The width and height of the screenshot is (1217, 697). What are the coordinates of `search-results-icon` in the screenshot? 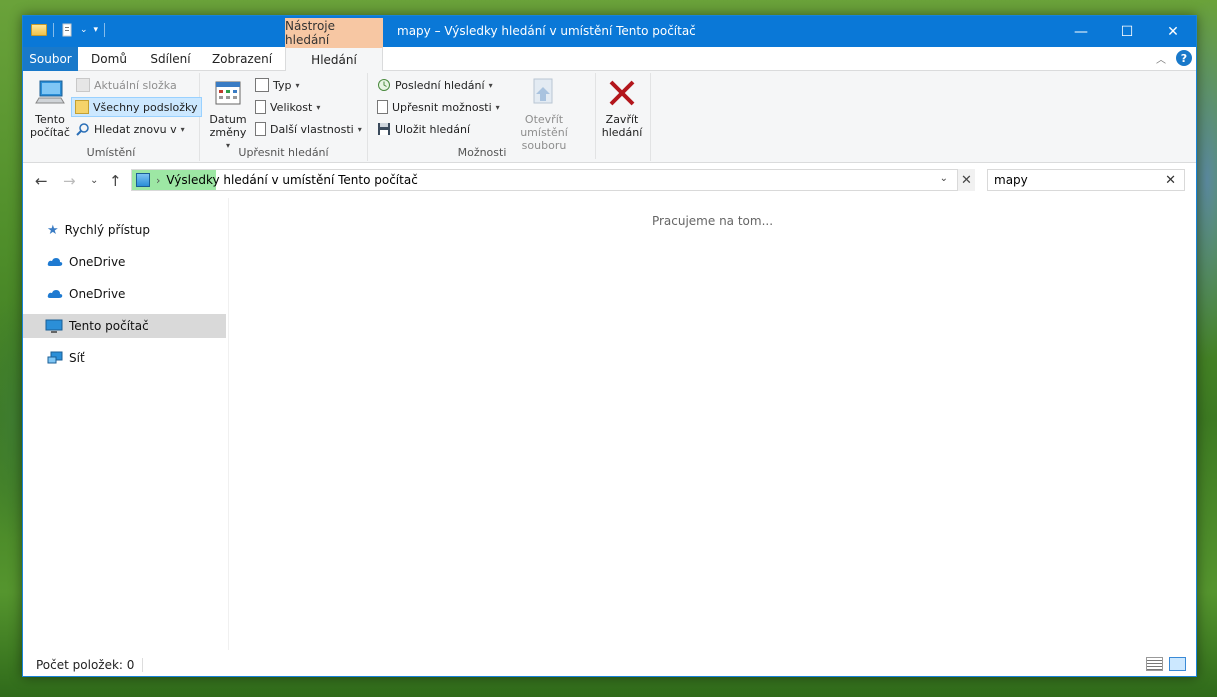 It's located at (143, 180).